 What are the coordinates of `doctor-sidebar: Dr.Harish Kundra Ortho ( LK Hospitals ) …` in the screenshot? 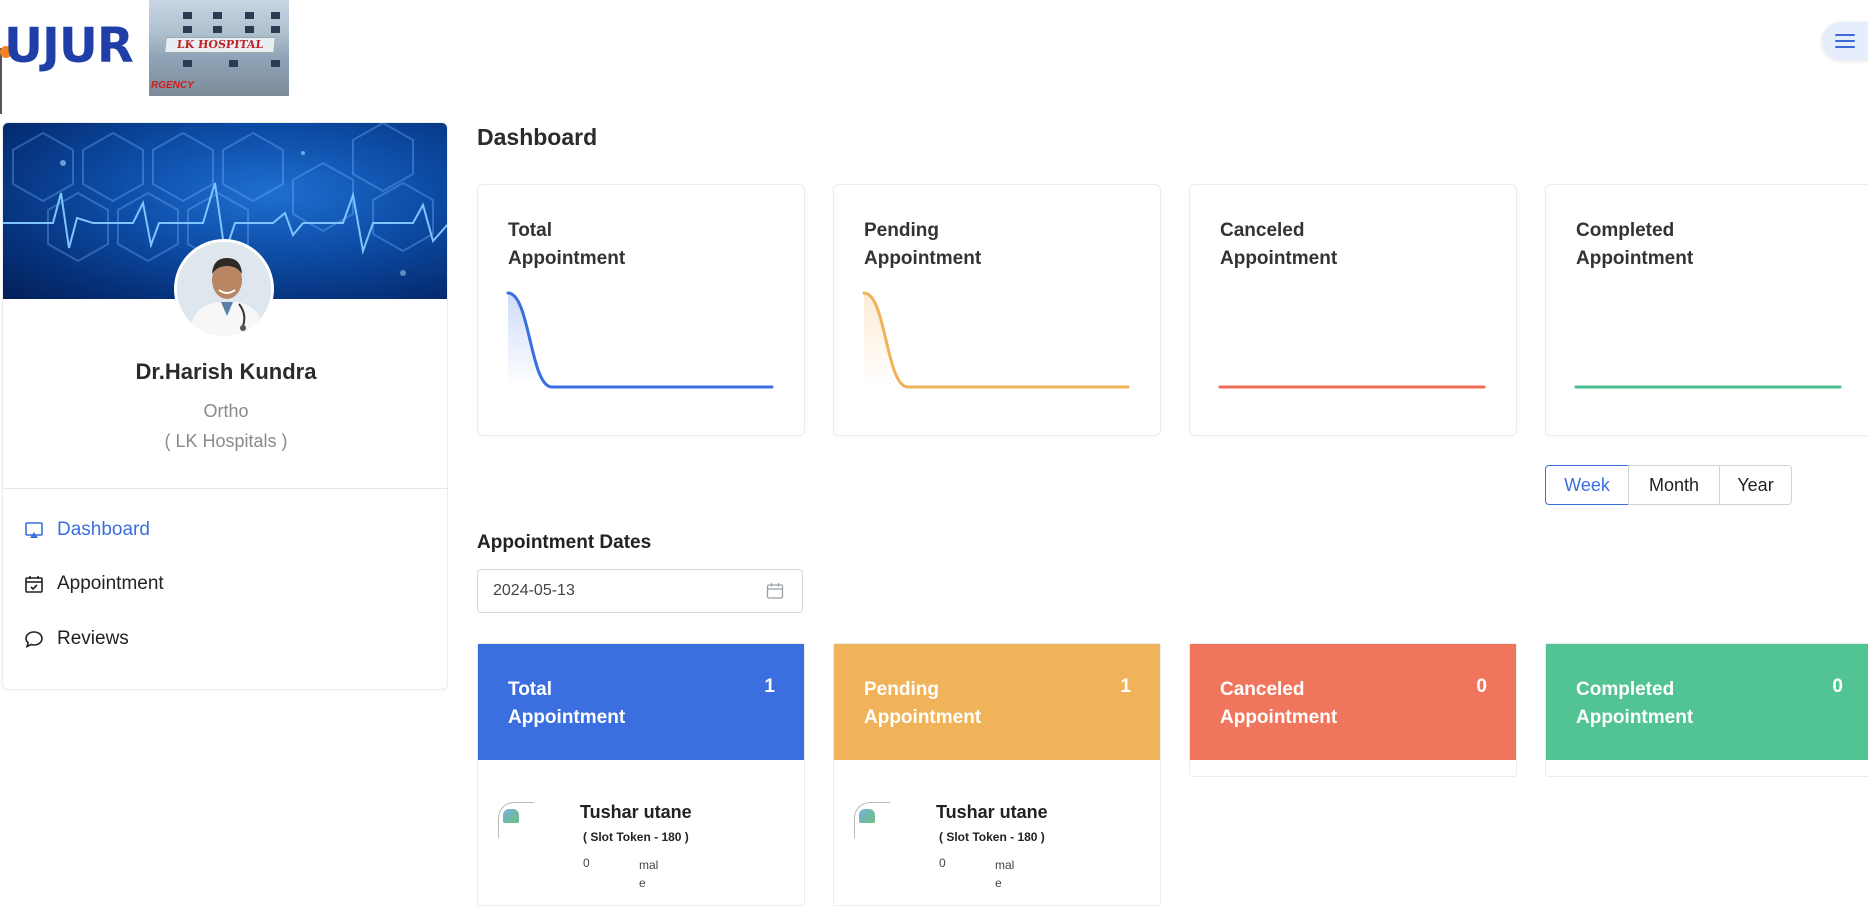 It's located at (225, 406).